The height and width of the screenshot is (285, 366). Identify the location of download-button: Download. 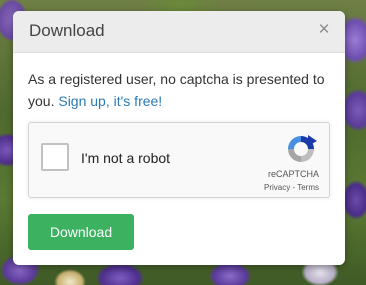
(81, 232).